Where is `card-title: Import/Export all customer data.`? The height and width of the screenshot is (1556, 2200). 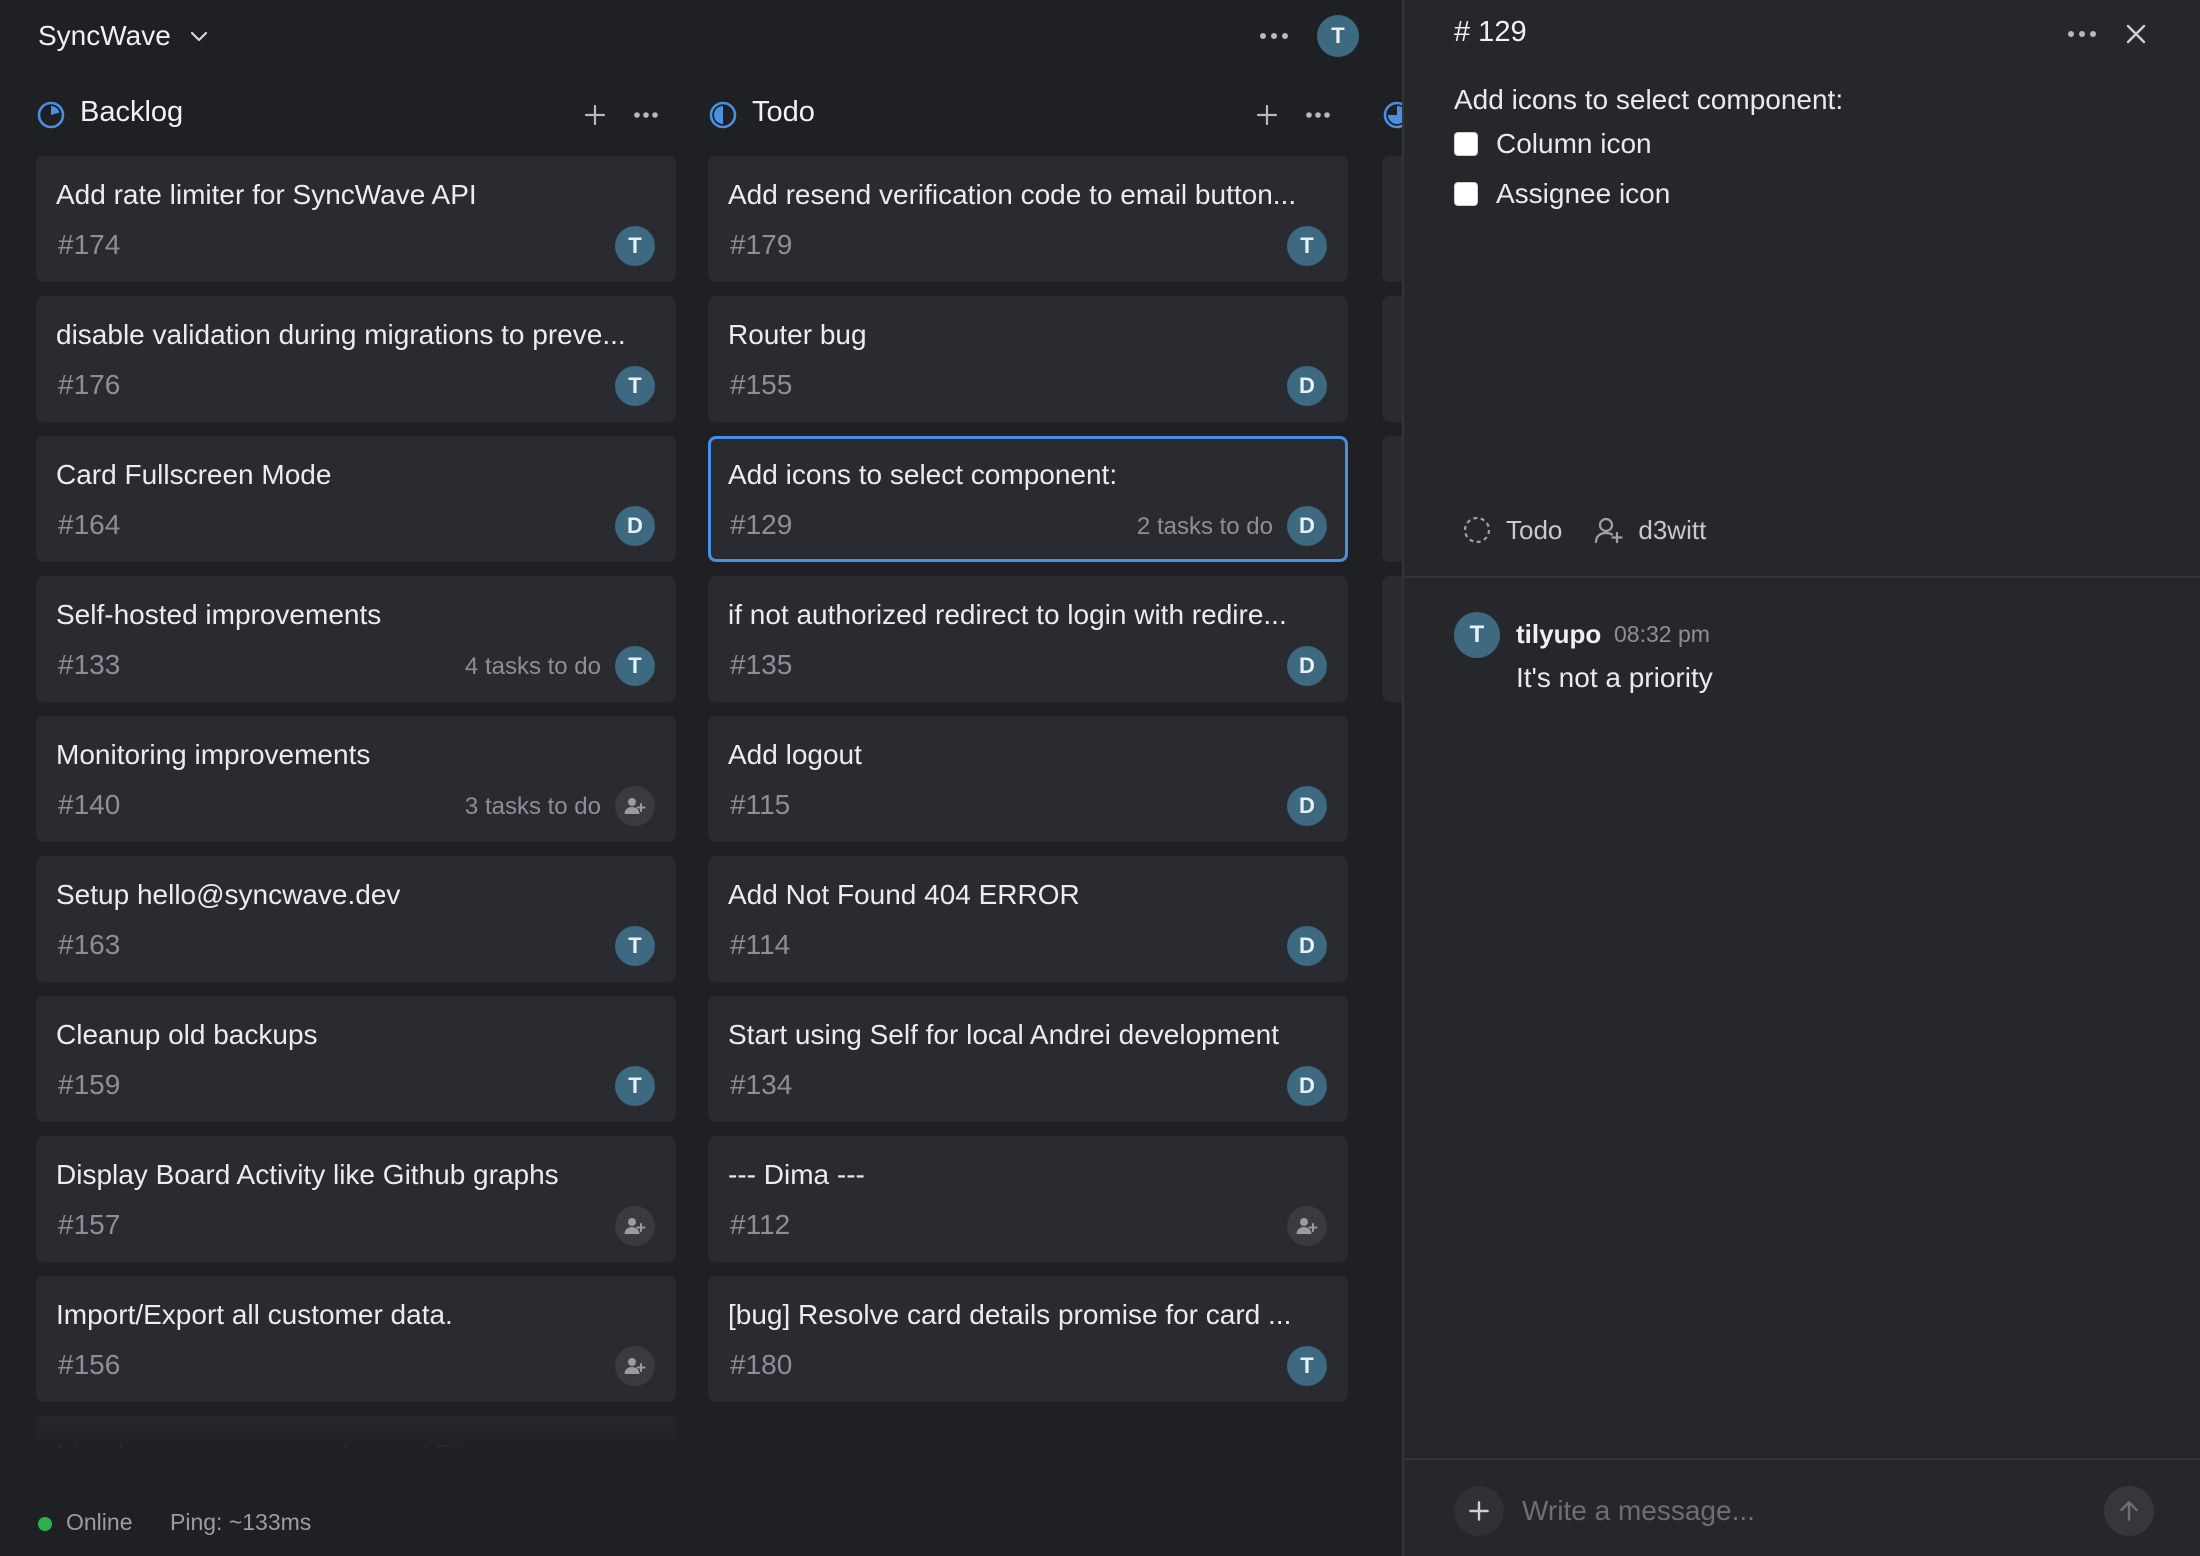 card-title: Import/Export all customer data. is located at coordinates (254, 1314).